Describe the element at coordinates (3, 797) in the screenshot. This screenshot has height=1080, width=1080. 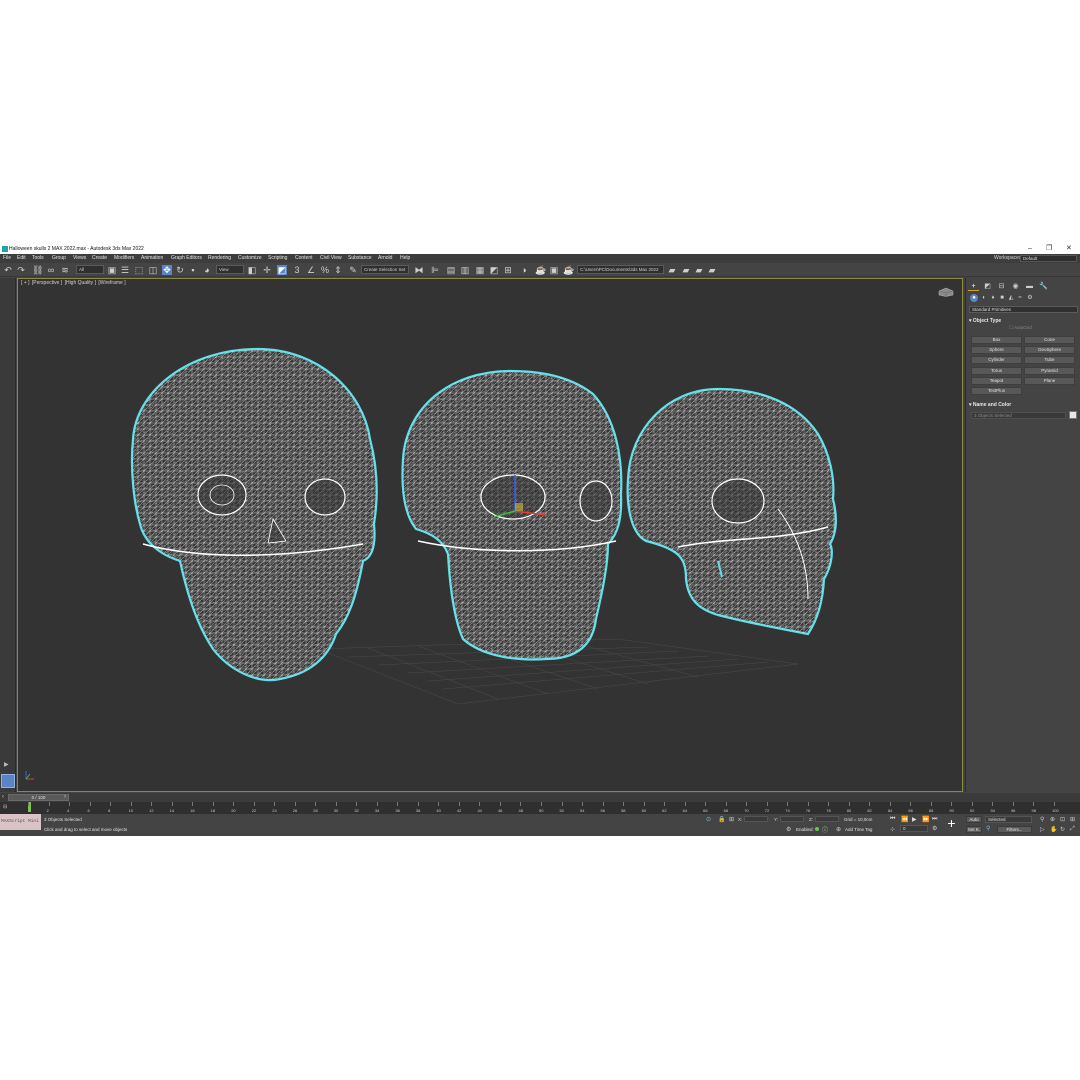
I see `slider-prev-icon: ‹` at that location.